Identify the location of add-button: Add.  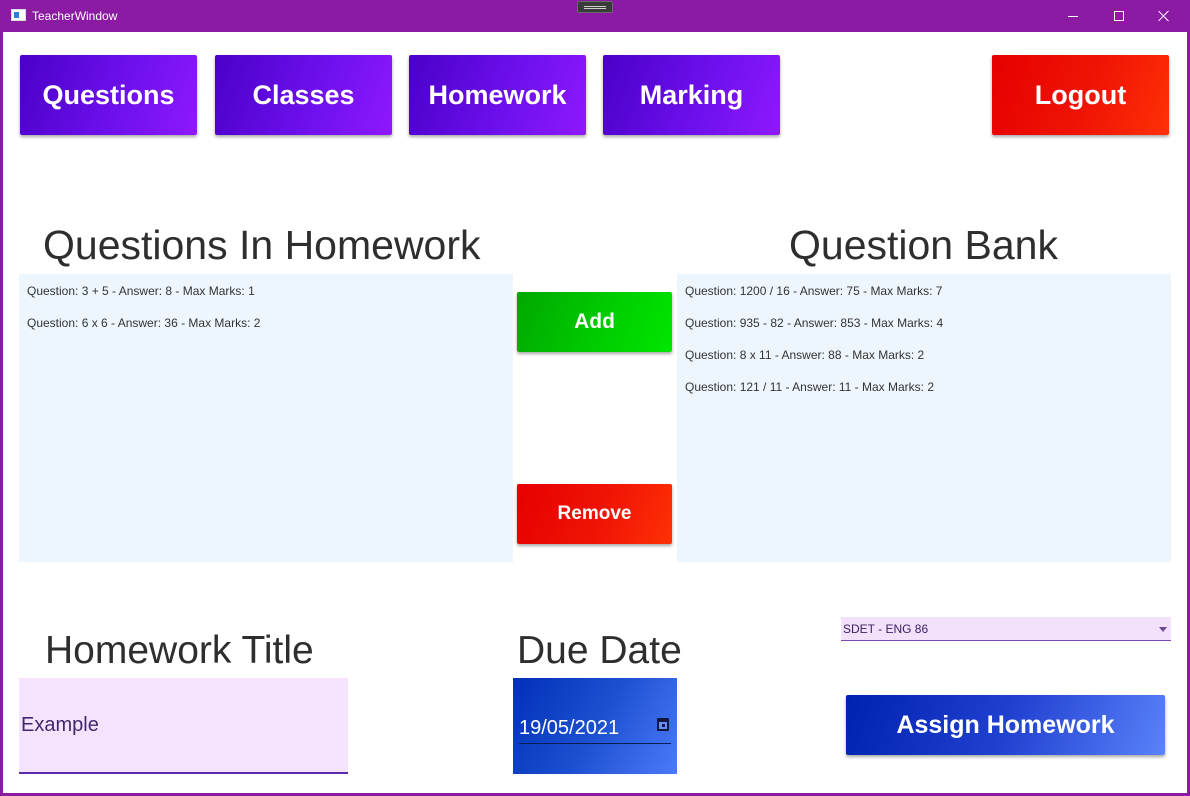
(594, 322).